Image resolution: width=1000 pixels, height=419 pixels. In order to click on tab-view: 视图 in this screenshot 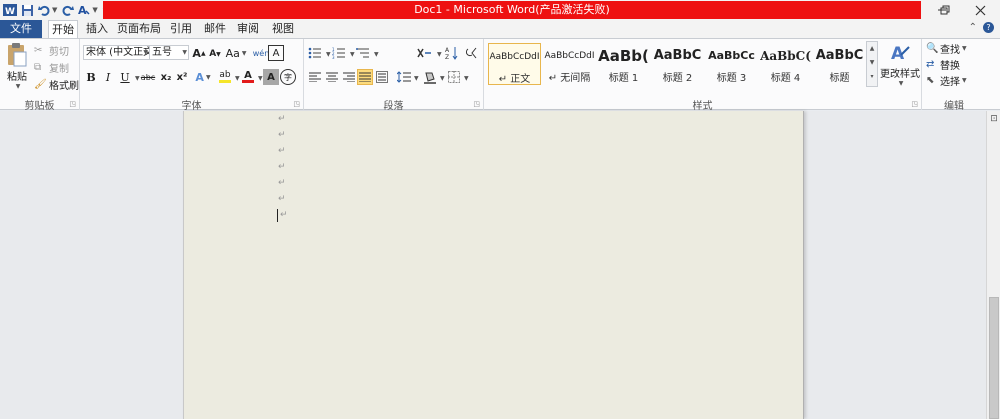, I will do `click(283, 29)`.